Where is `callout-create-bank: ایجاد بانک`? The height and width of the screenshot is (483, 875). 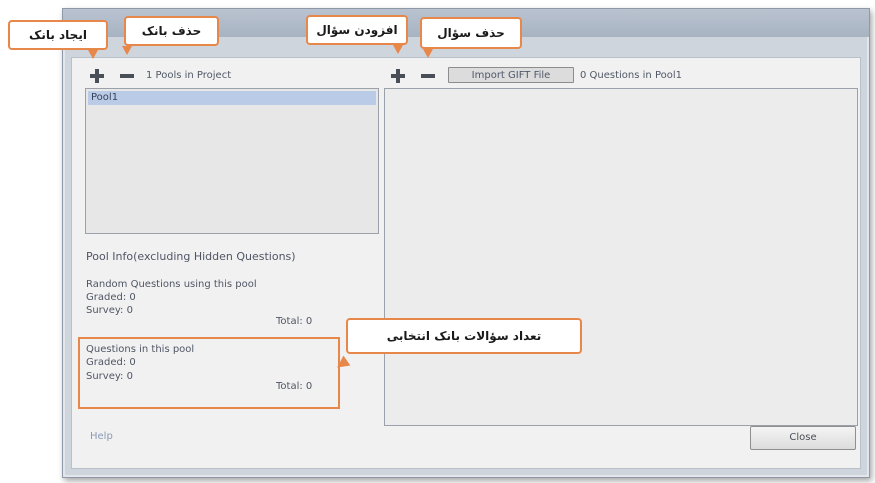 callout-create-bank: ایجاد بانک is located at coordinates (58, 35).